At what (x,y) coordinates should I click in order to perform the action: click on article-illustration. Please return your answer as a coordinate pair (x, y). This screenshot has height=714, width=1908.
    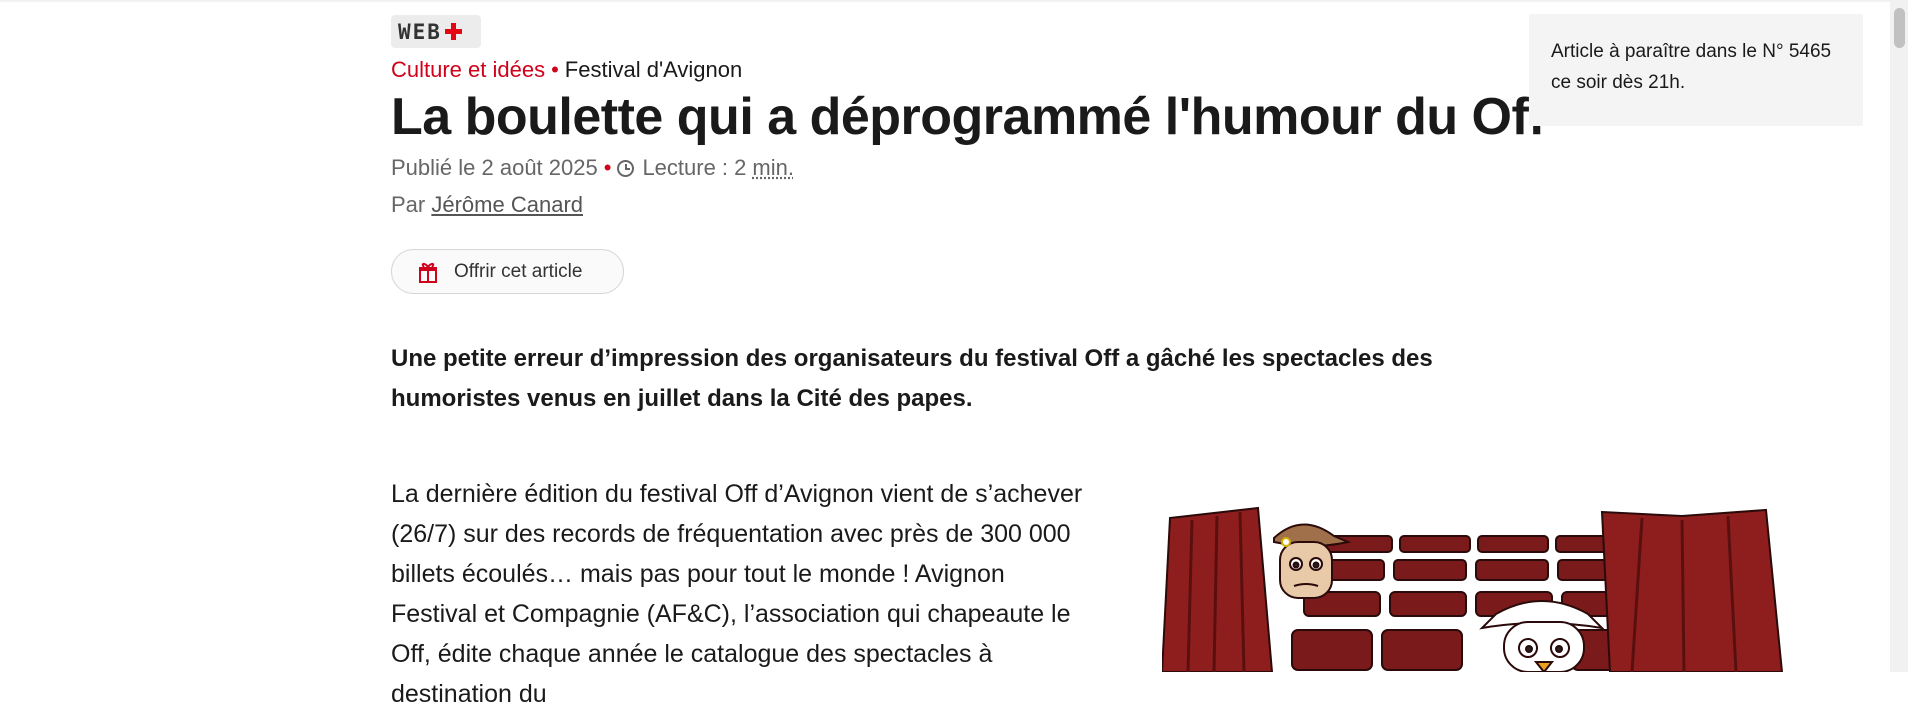
    Looking at the image, I should click on (1488, 585).